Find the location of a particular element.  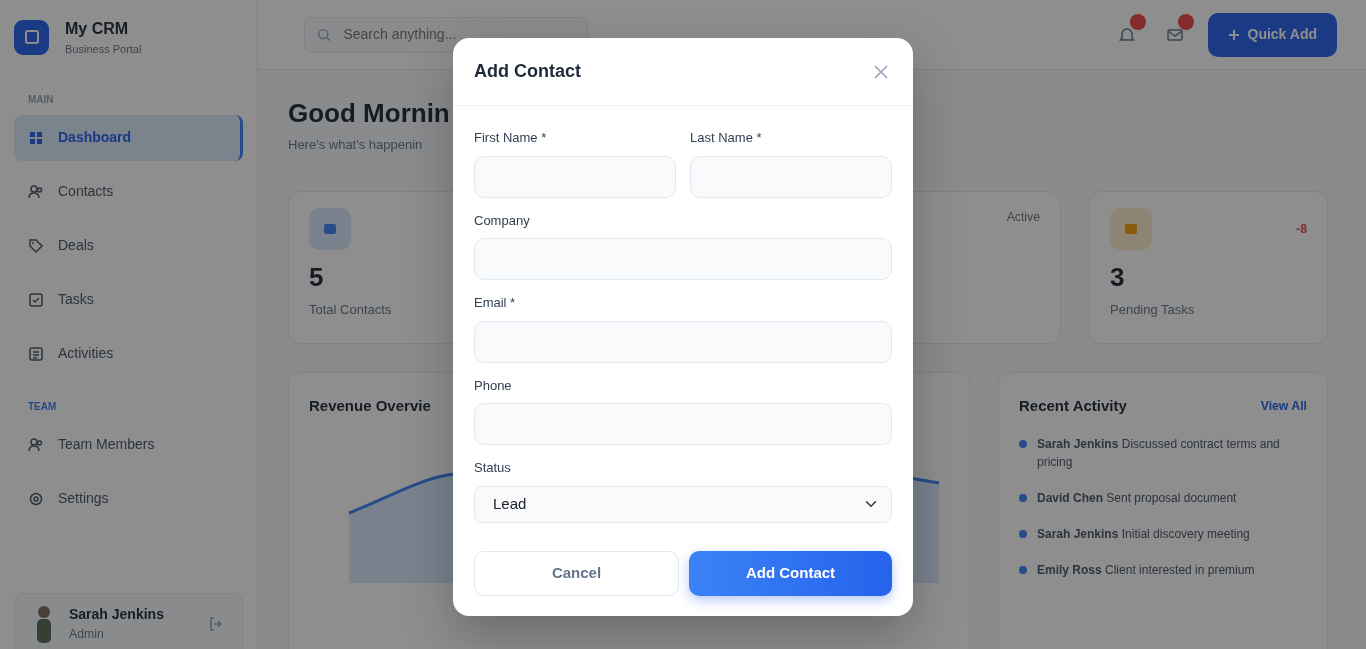

section-label: MAIN is located at coordinates (41, 99).